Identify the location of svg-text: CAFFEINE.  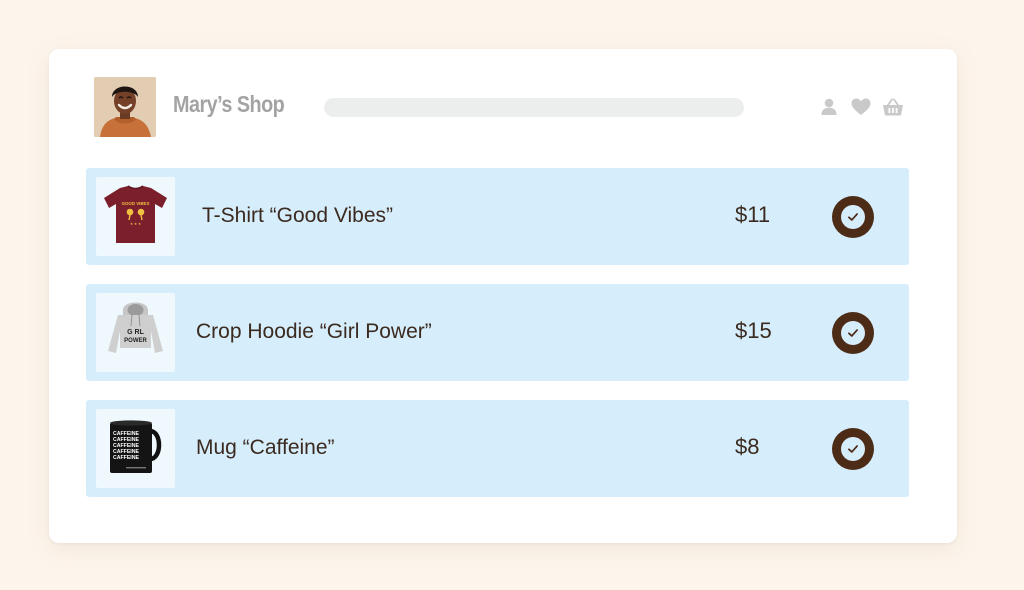
(126, 458).